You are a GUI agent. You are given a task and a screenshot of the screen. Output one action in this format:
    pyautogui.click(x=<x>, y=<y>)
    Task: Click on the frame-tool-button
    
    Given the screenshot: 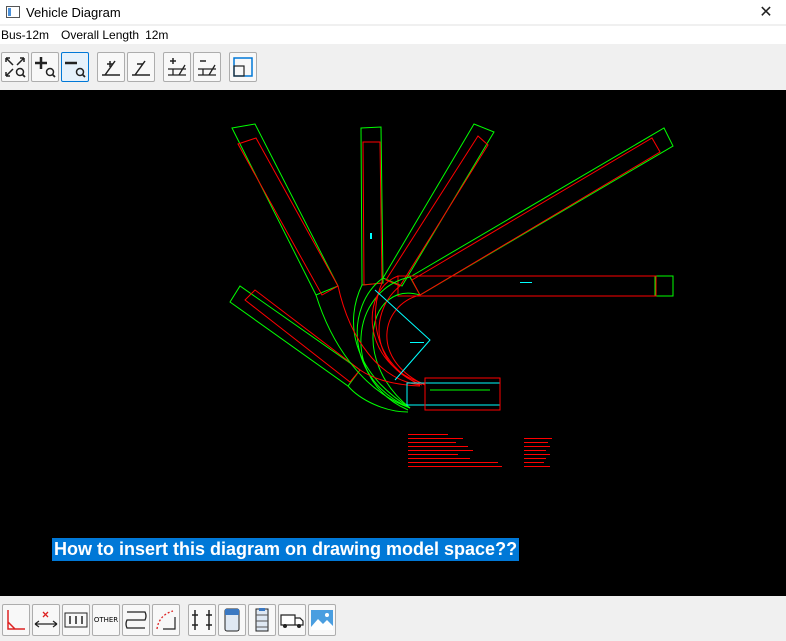 What is the action you would take?
    pyautogui.click(x=202, y=620)
    